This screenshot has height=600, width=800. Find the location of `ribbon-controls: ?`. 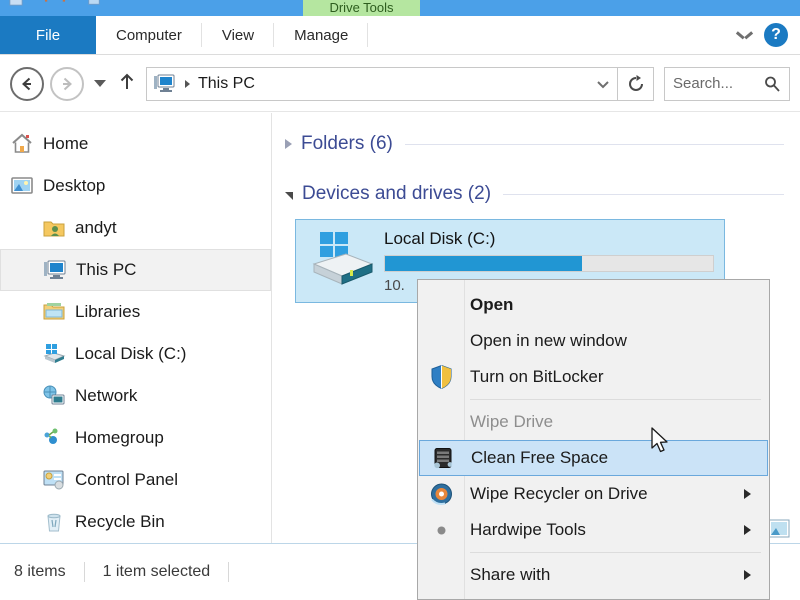

ribbon-controls: ? is located at coordinates (768, 35).